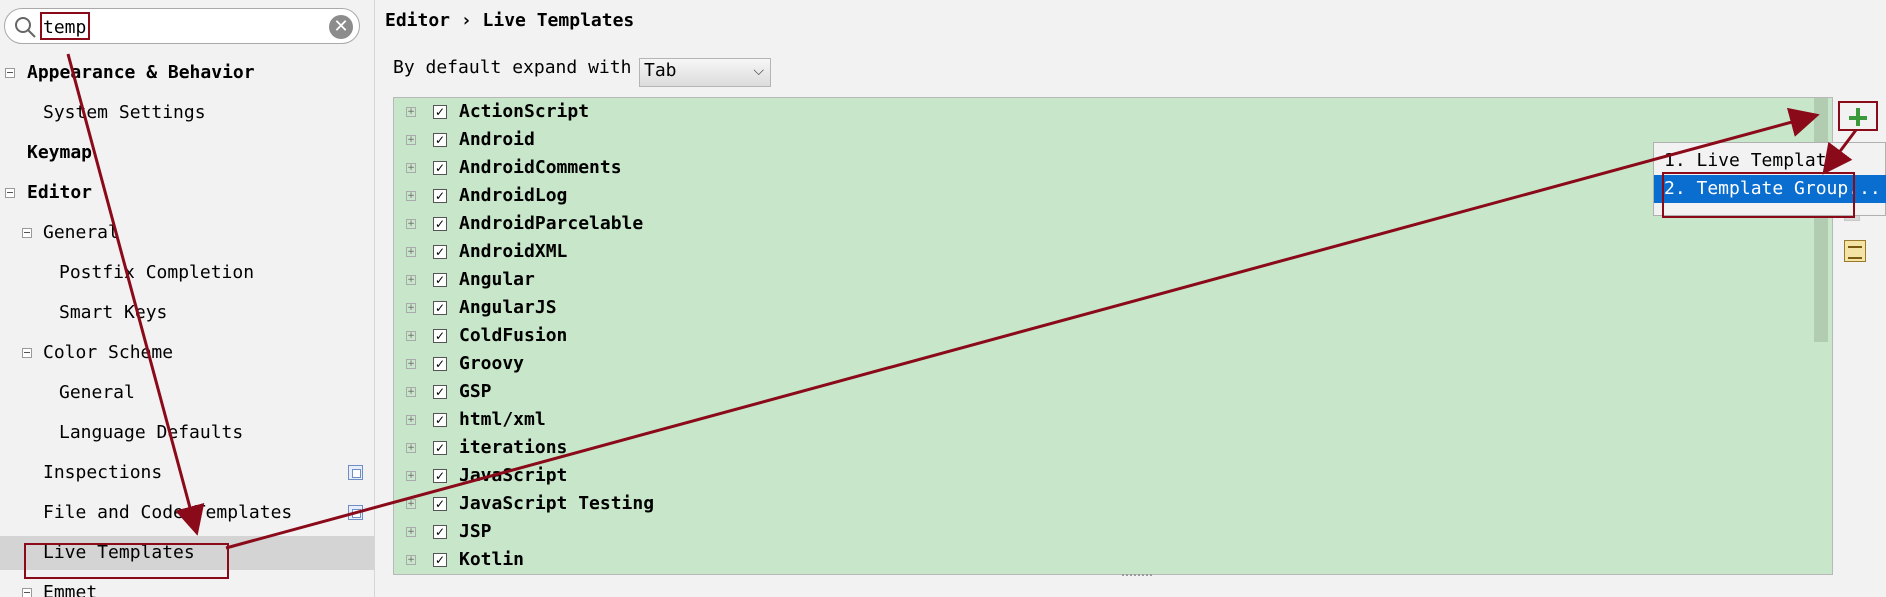 Image resolution: width=1886 pixels, height=597 pixels. What do you see at coordinates (187, 393) in the screenshot?
I see `sidebar-item-color-scheme-general: General` at bounding box center [187, 393].